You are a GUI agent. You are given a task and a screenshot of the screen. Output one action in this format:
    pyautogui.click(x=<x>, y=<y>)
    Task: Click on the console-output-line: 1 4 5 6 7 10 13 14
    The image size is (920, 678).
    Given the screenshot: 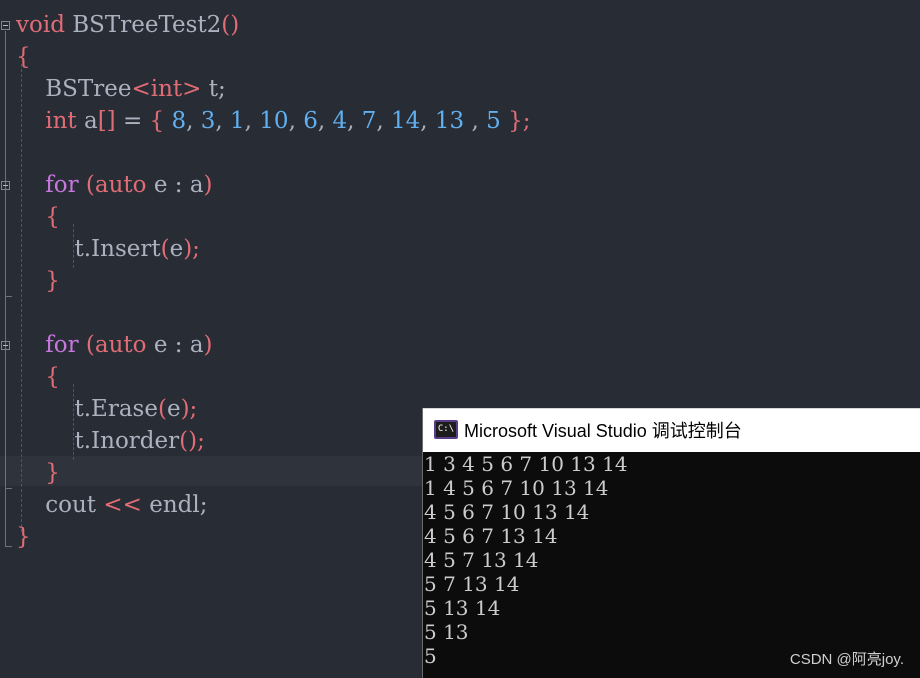 What is the action you would take?
    pyautogui.click(x=516, y=488)
    